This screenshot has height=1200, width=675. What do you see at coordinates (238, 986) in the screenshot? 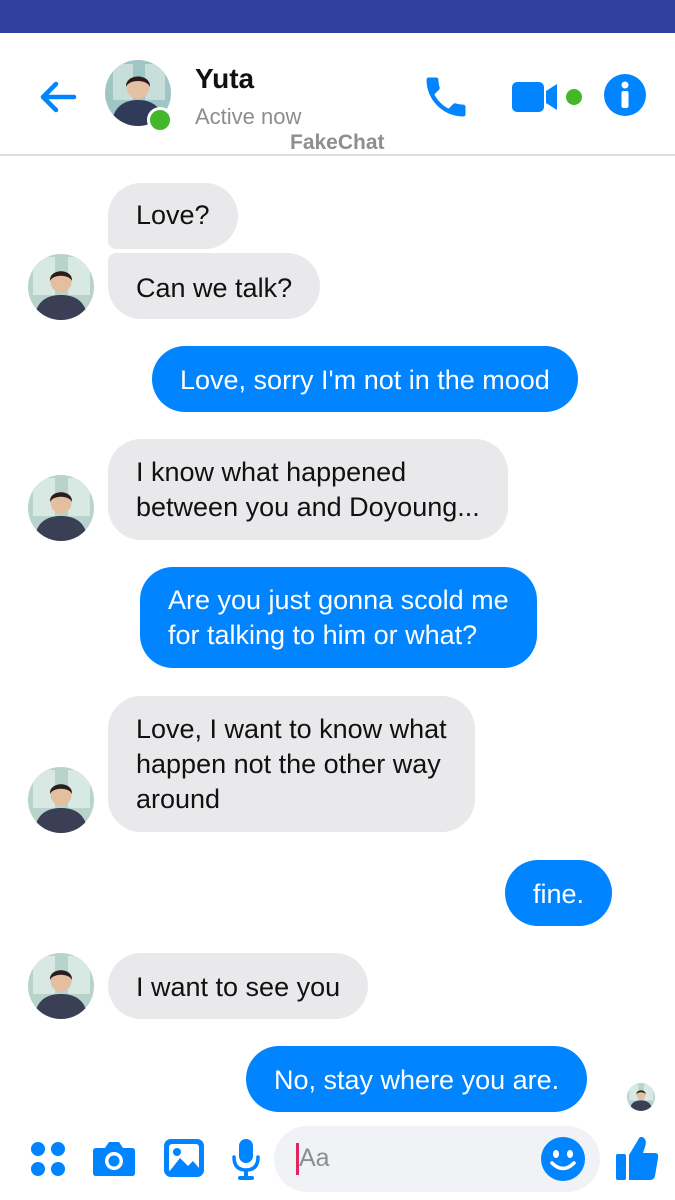
I see `incoming-message: I want to see you` at bounding box center [238, 986].